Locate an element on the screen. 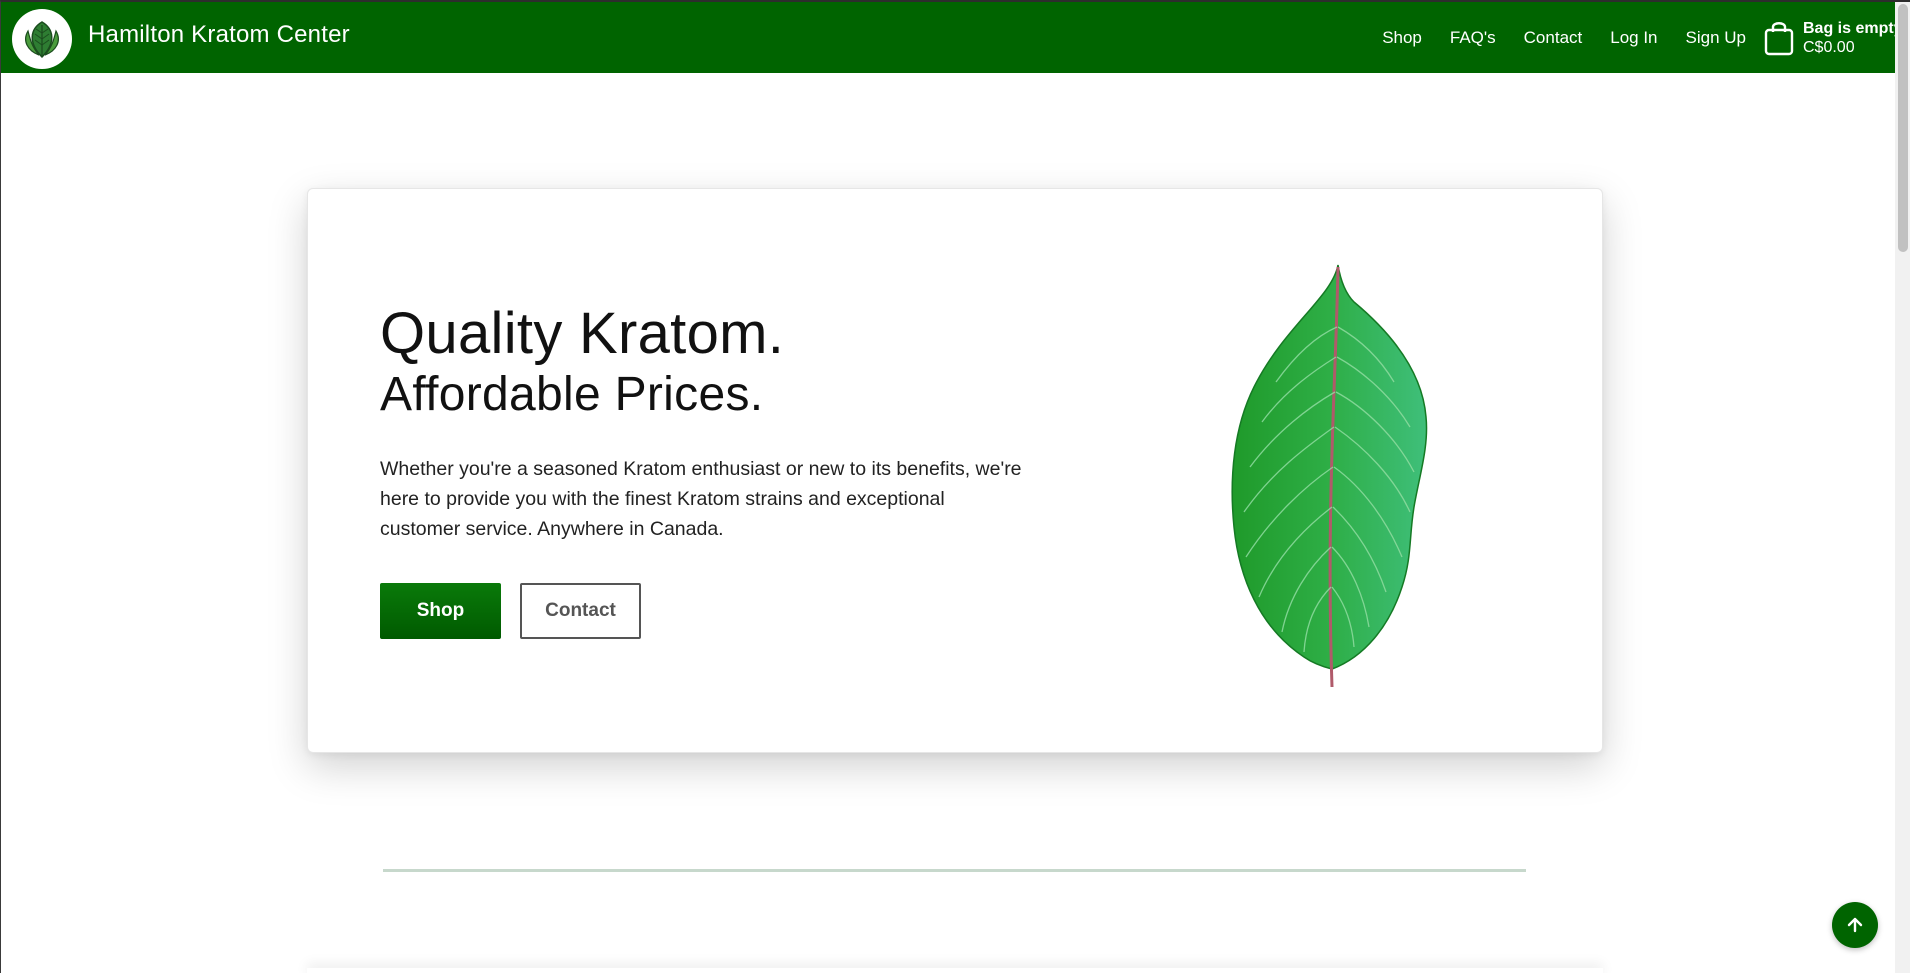 The width and height of the screenshot is (1910, 973). hero-title: Quality Kratom. is located at coordinates (582, 333).